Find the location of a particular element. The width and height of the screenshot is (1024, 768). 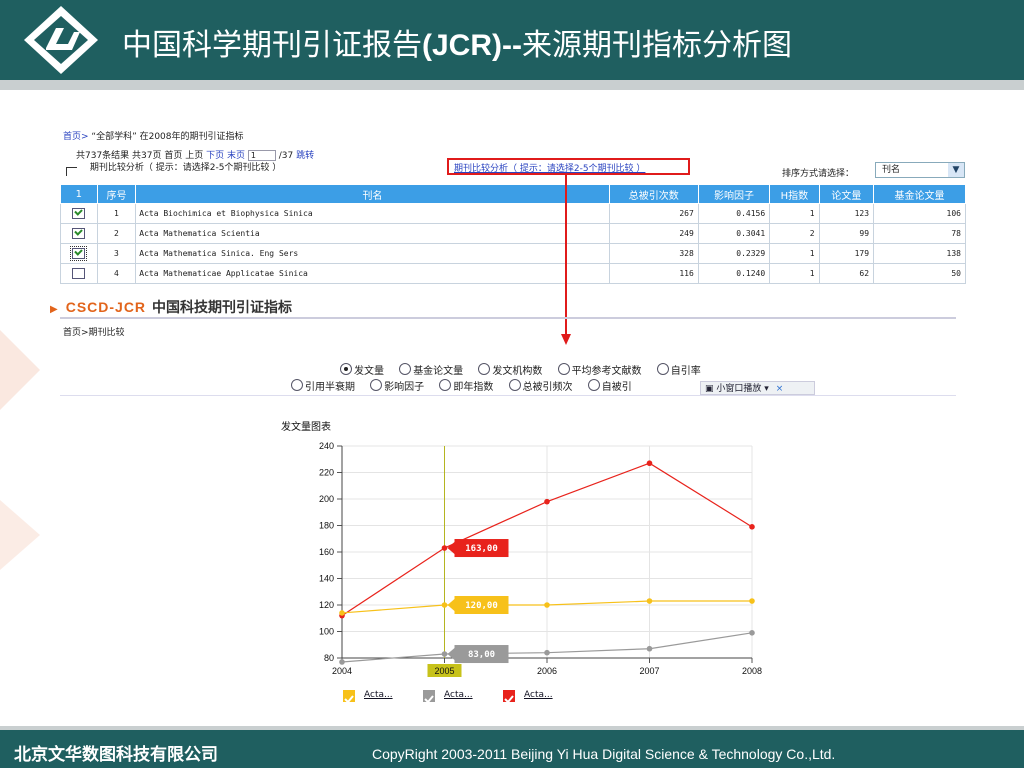

funded-paper-count: 50 is located at coordinates (919, 273).